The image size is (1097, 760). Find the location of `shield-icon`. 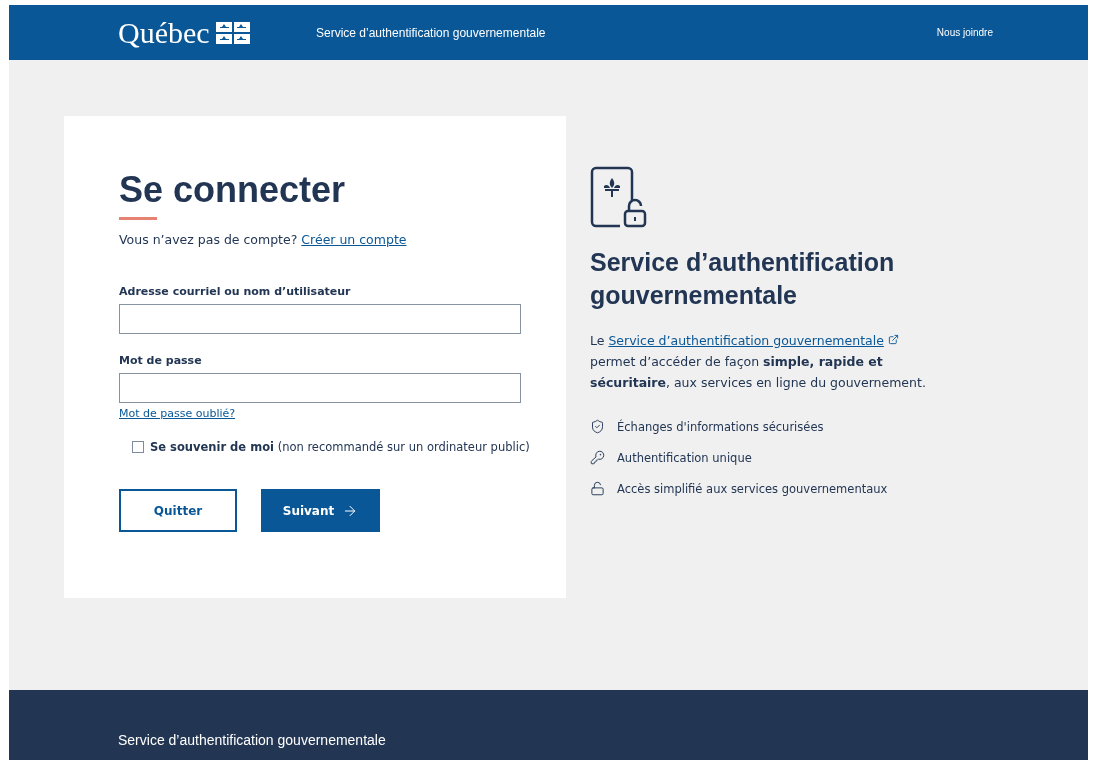

shield-icon is located at coordinates (597, 426).